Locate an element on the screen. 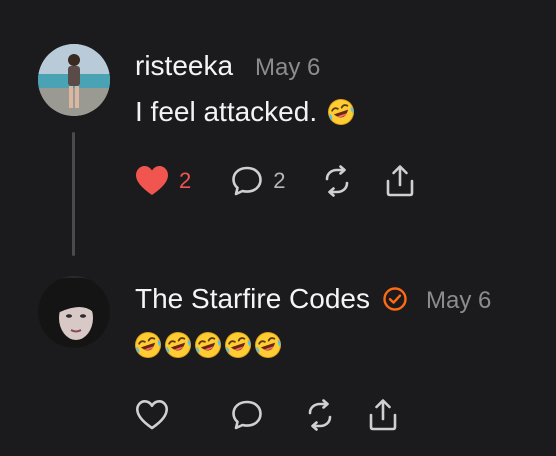 This screenshot has width=556, height=456. comment-header: The Starfire Codes May 6 is located at coordinates (313, 299).